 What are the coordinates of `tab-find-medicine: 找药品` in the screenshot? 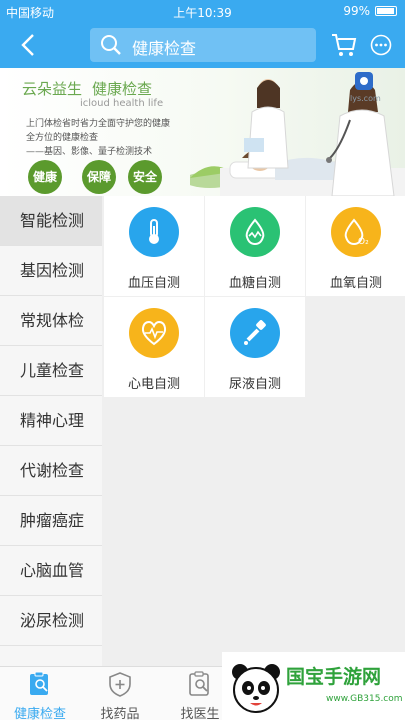 It's located at (120, 693).